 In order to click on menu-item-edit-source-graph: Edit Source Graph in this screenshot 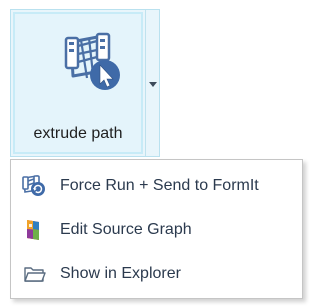, I will do `click(156, 230)`.